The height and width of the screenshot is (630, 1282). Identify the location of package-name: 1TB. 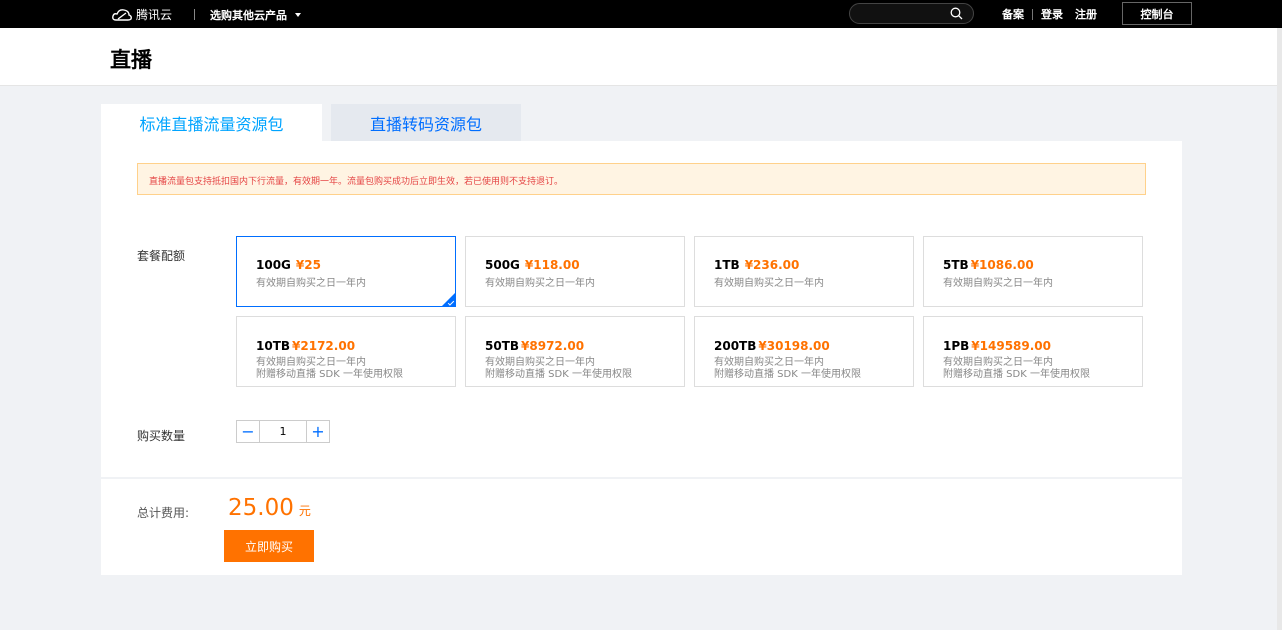
(727, 265).